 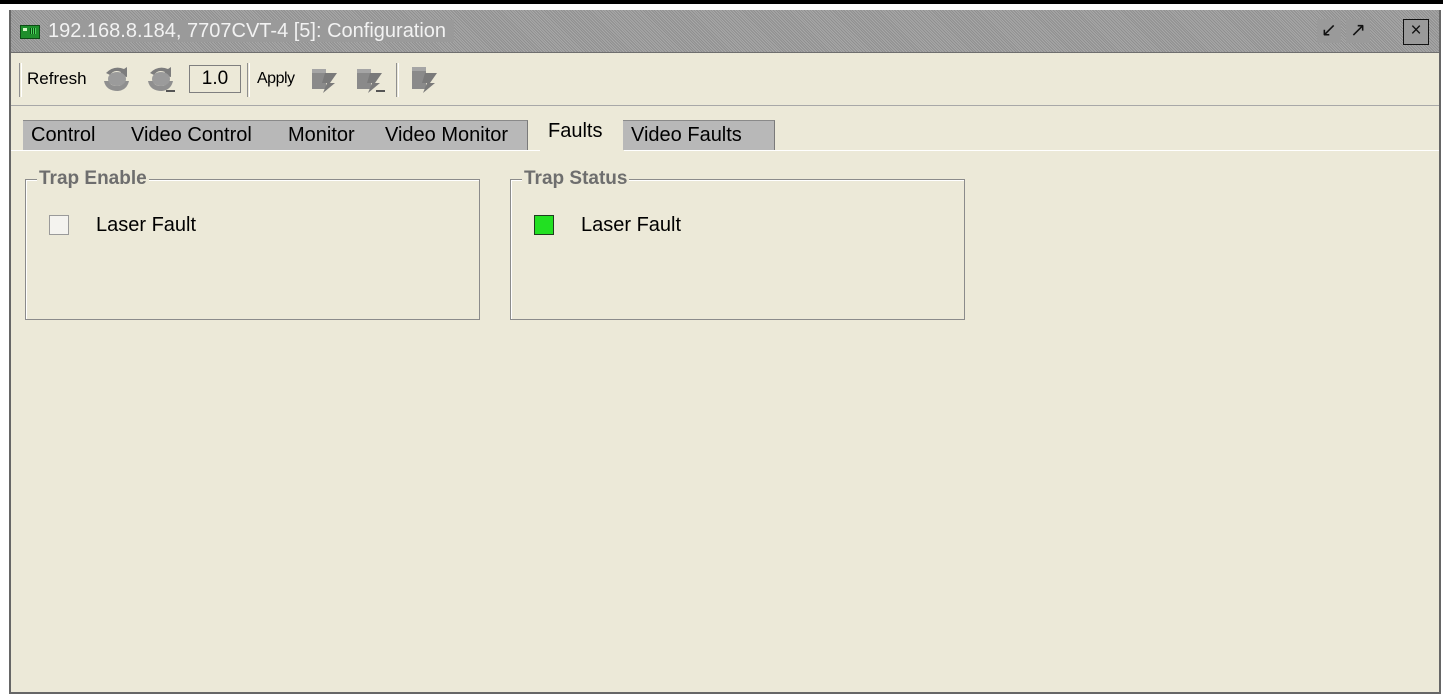 What do you see at coordinates (252, 244) in the screenshot?
I see `trap-enable-group: Trap Enable Laser Fault` at bounding box center [252, 244].